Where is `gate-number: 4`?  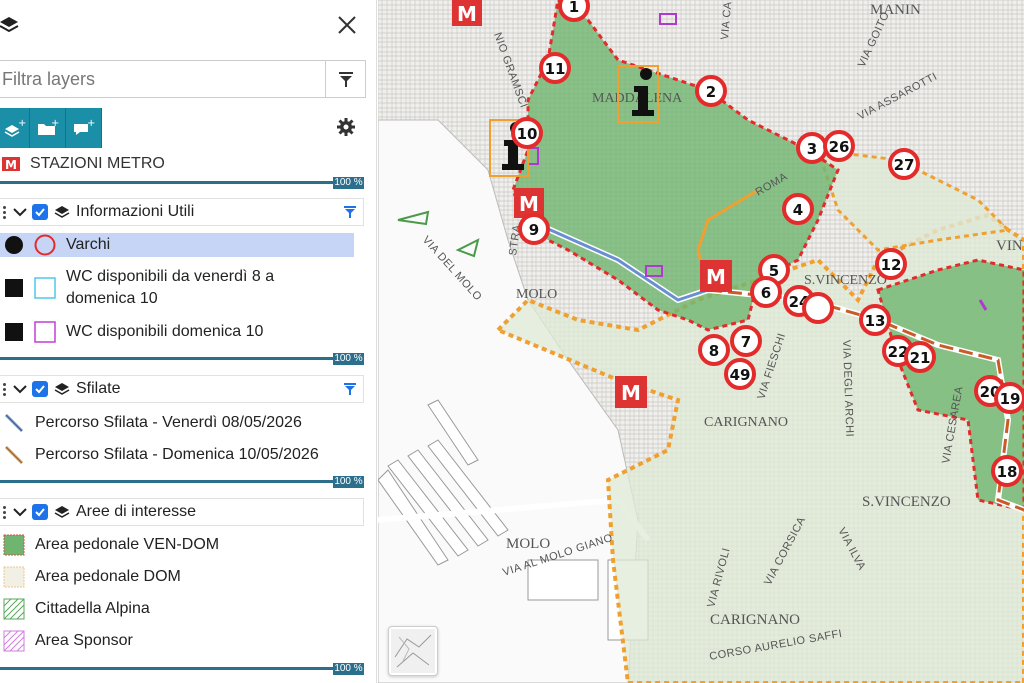
gate-number: 4 is located at coordinates (798, 210).